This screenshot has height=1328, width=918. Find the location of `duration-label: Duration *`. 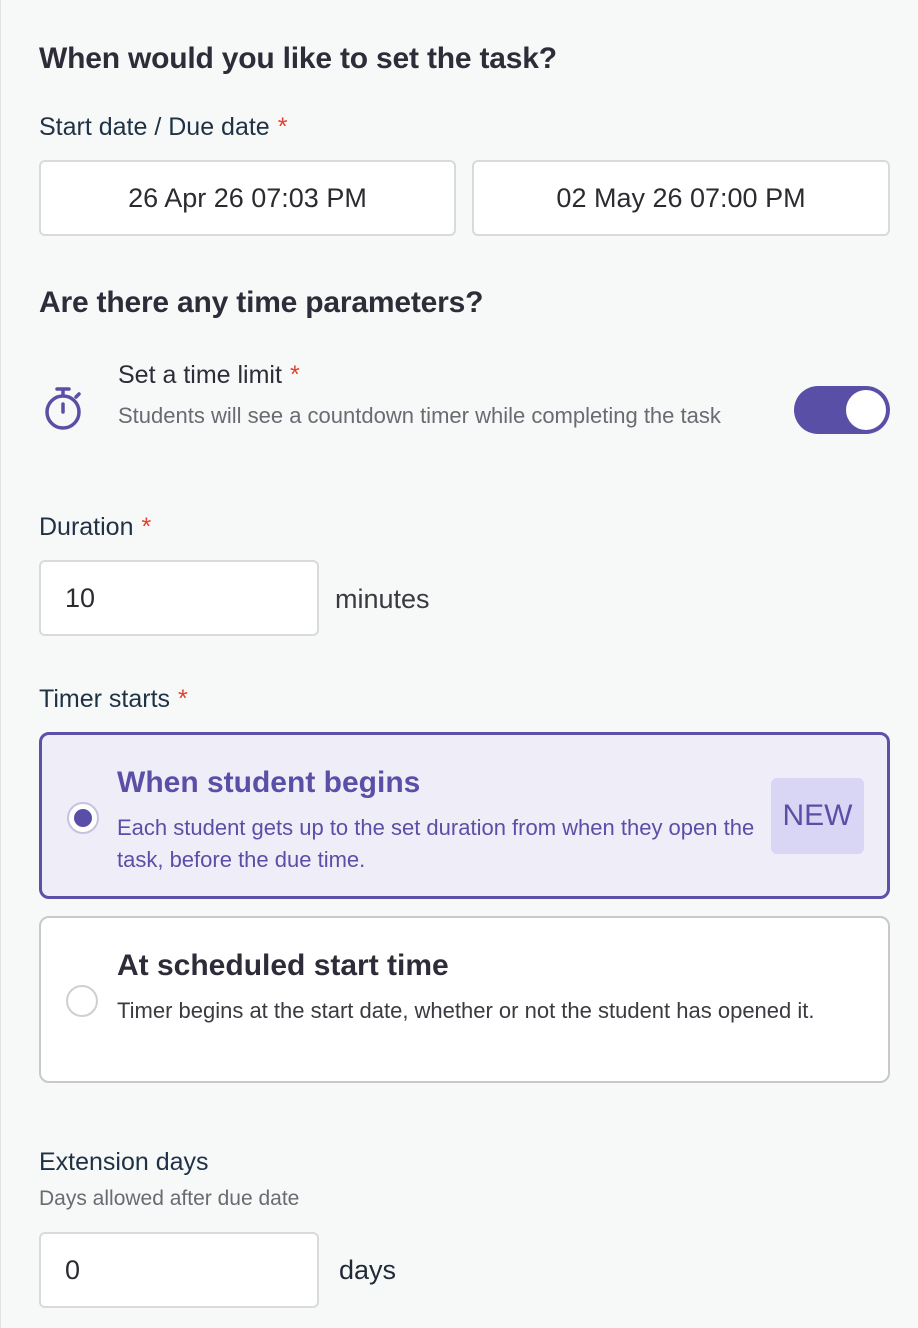

duration-label: Duration * is located at coordinates (95, 527).